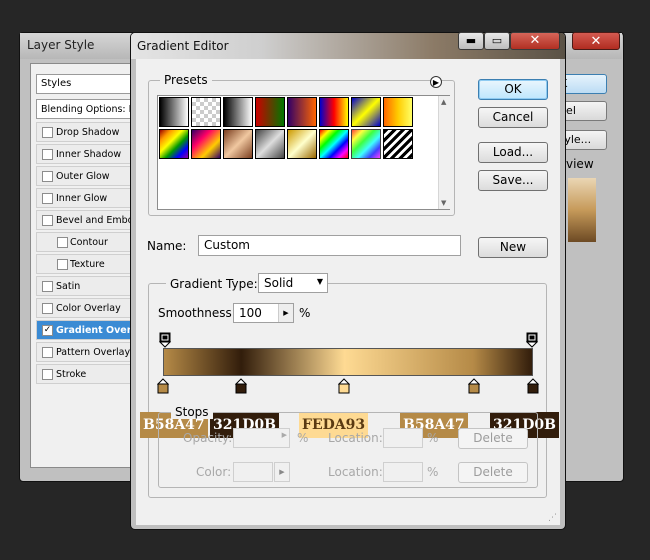 This screenshot has height=560, width=650. I want to click on style-item-label: Inner Shadow, so click(89, 154).